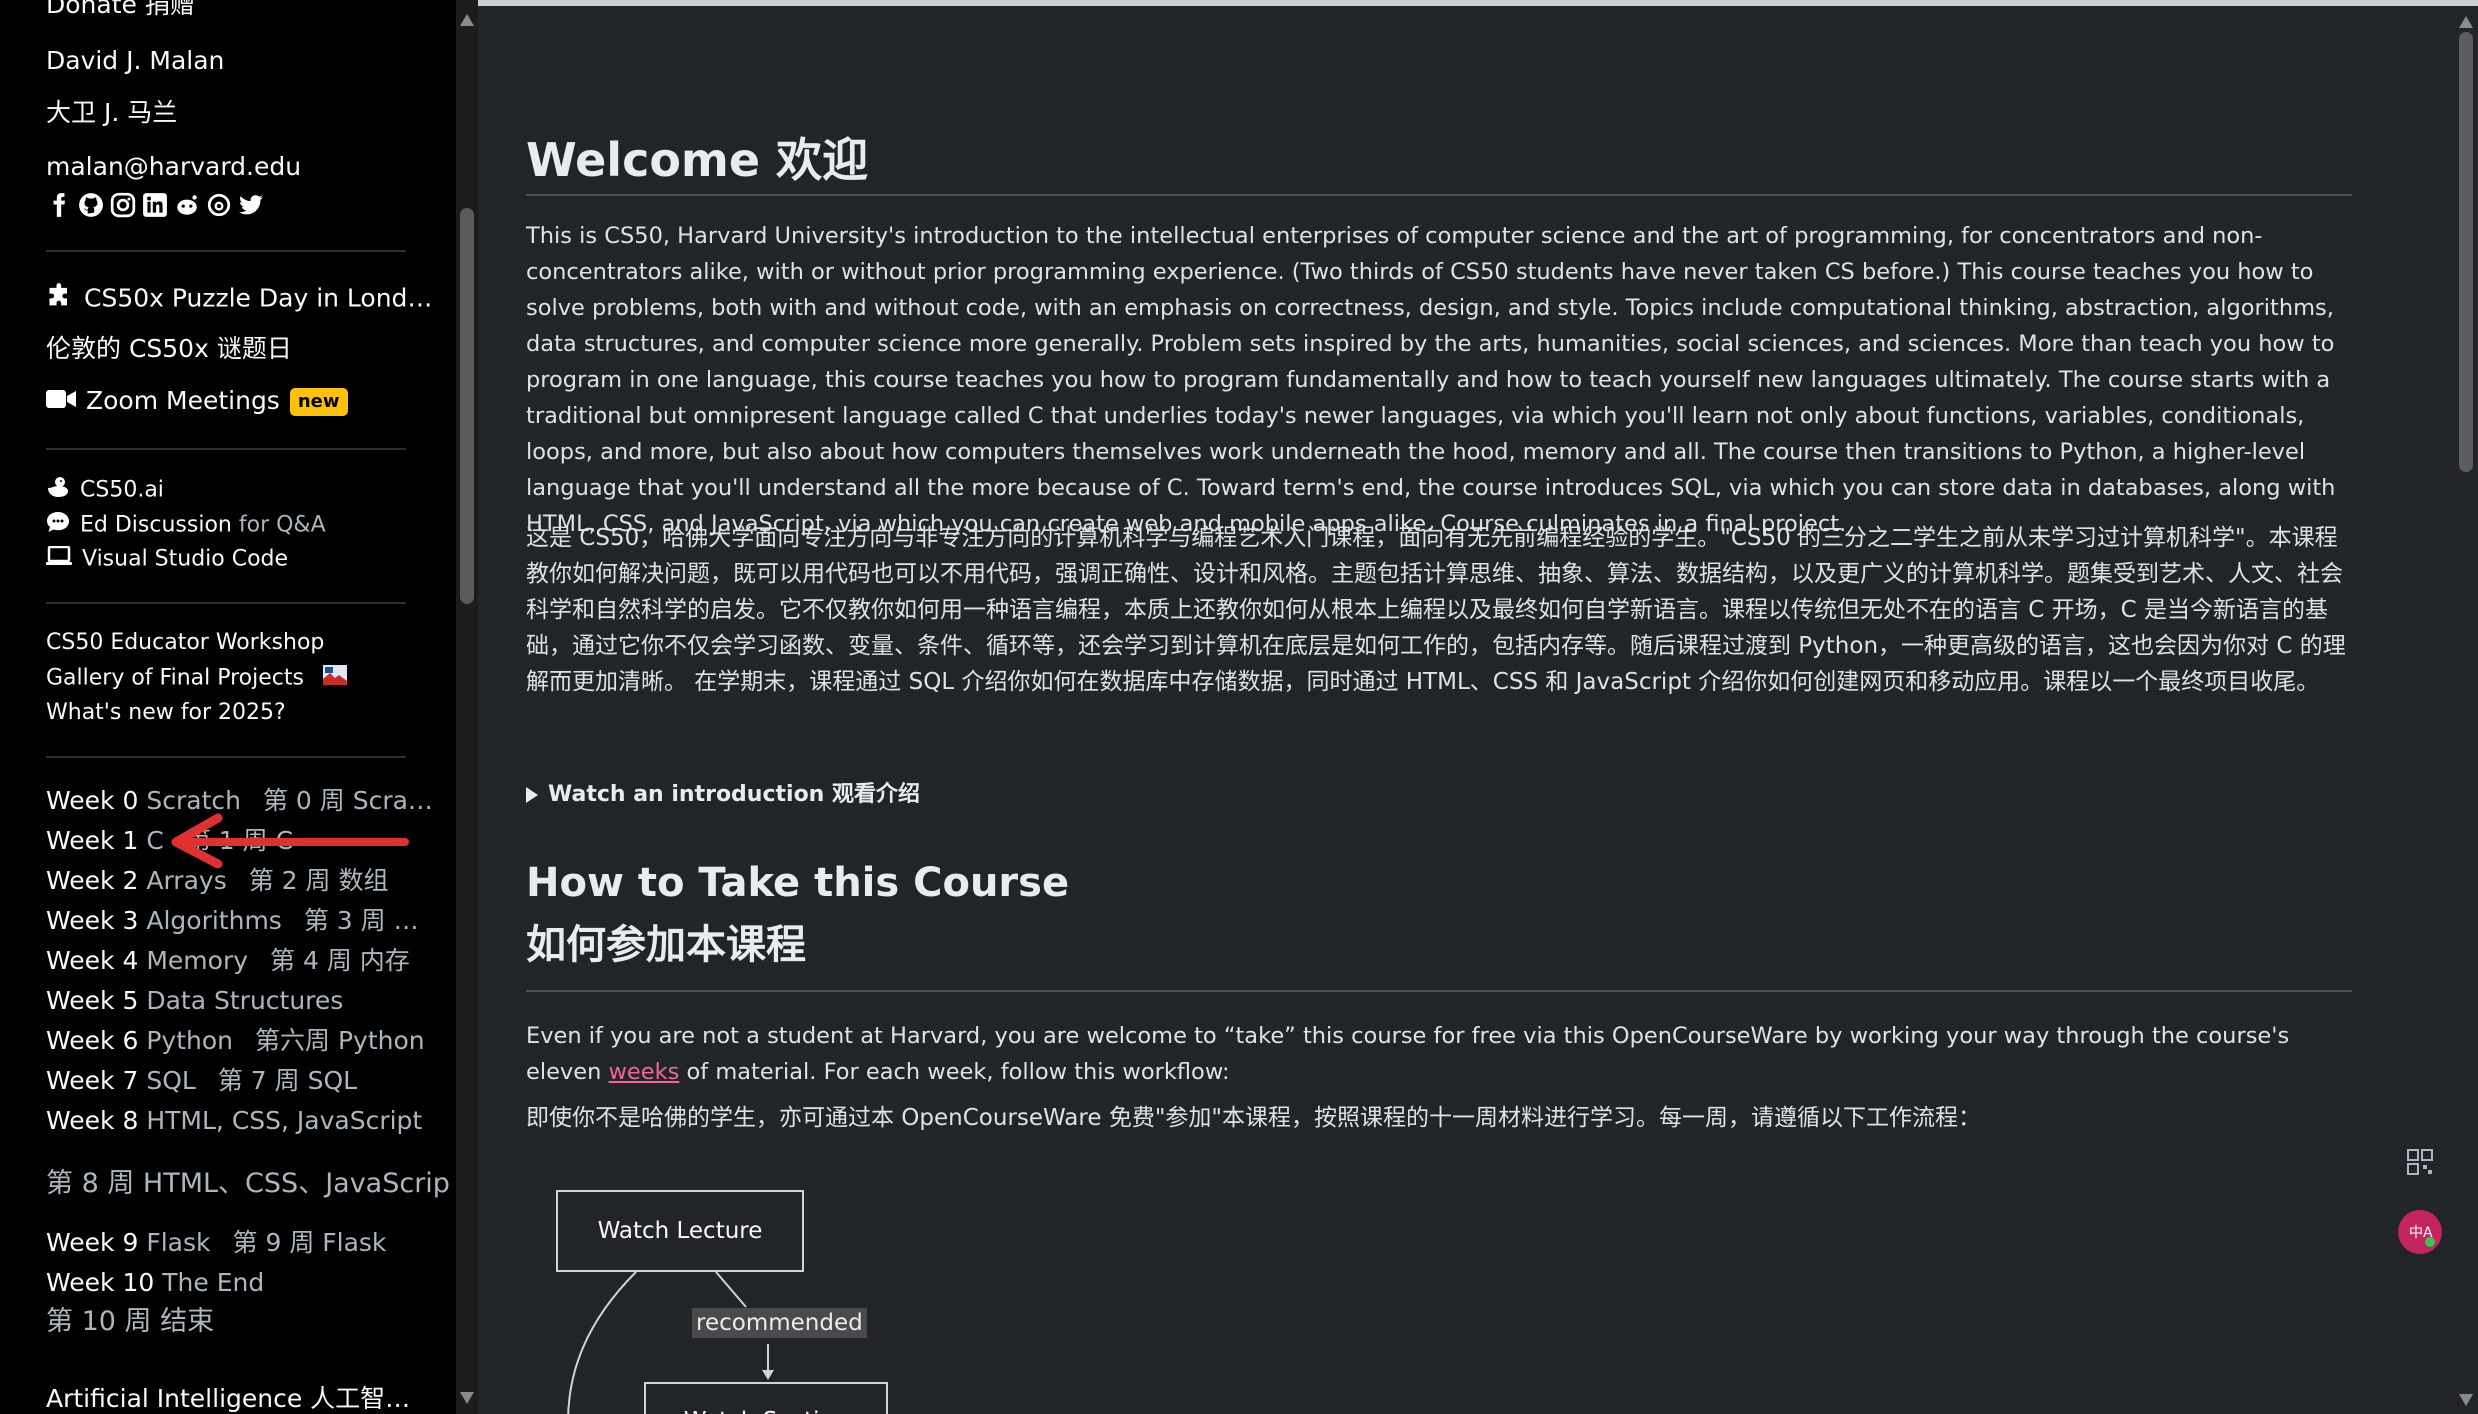 The height and width of the screenshot is (1414, 2478). What do you see at coordinates (196, 678) in the screenshot?
I see `gallery-link: Gallery of Final Projects` at bounding box center [196, 678].